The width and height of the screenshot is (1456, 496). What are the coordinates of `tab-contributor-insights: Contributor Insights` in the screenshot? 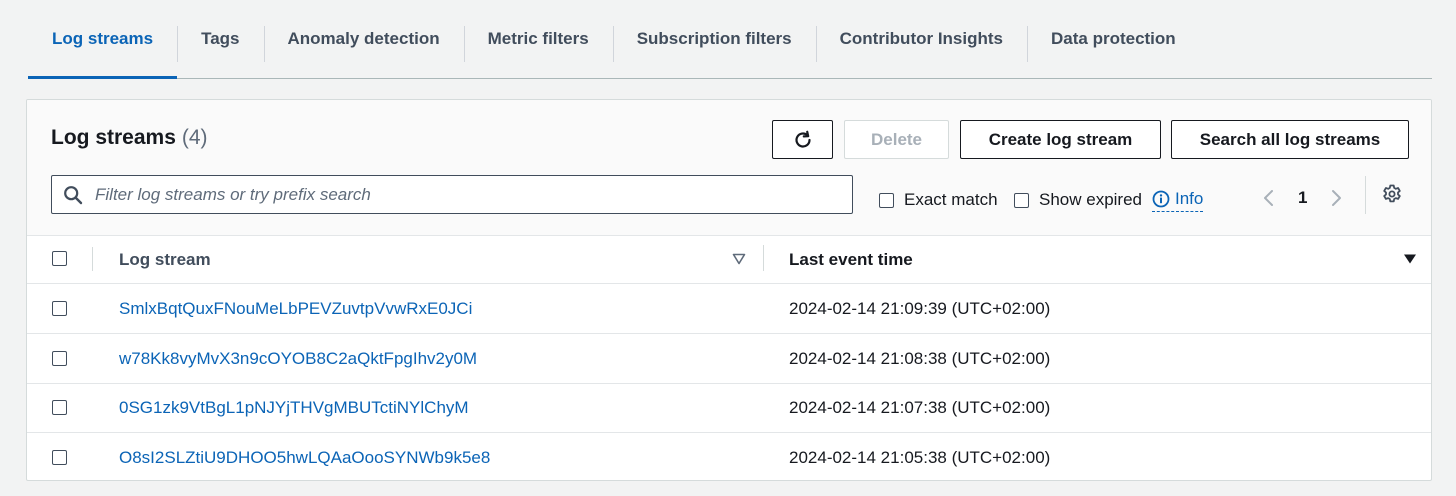 It's located at (921, 39).